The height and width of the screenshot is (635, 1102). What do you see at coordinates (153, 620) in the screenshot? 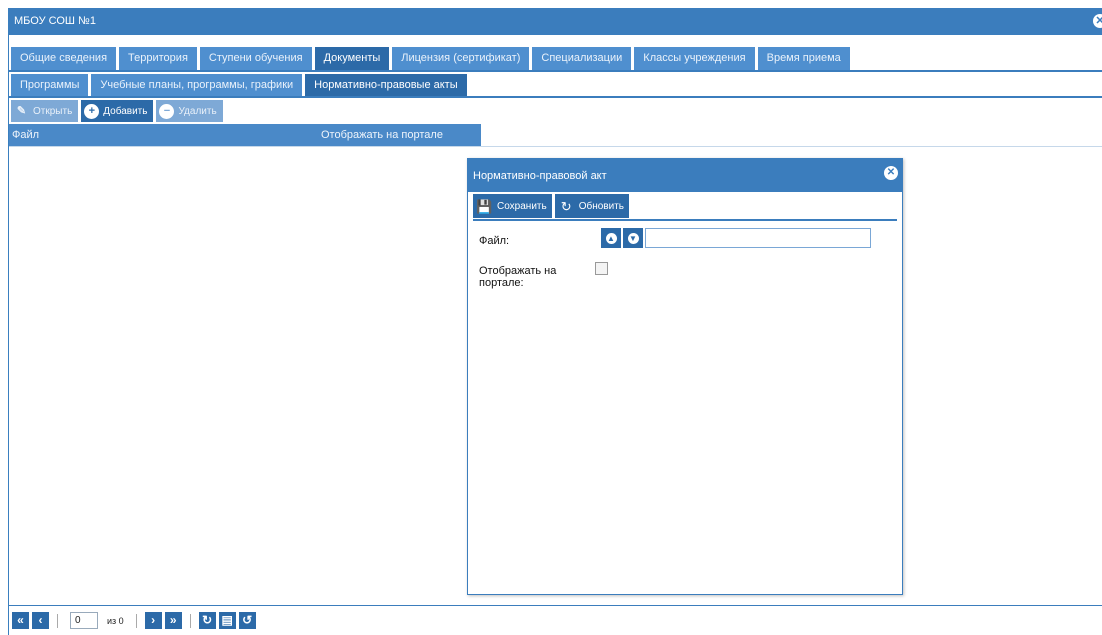
I see `next-page-icon: ›` at bounding box center [153, 620].